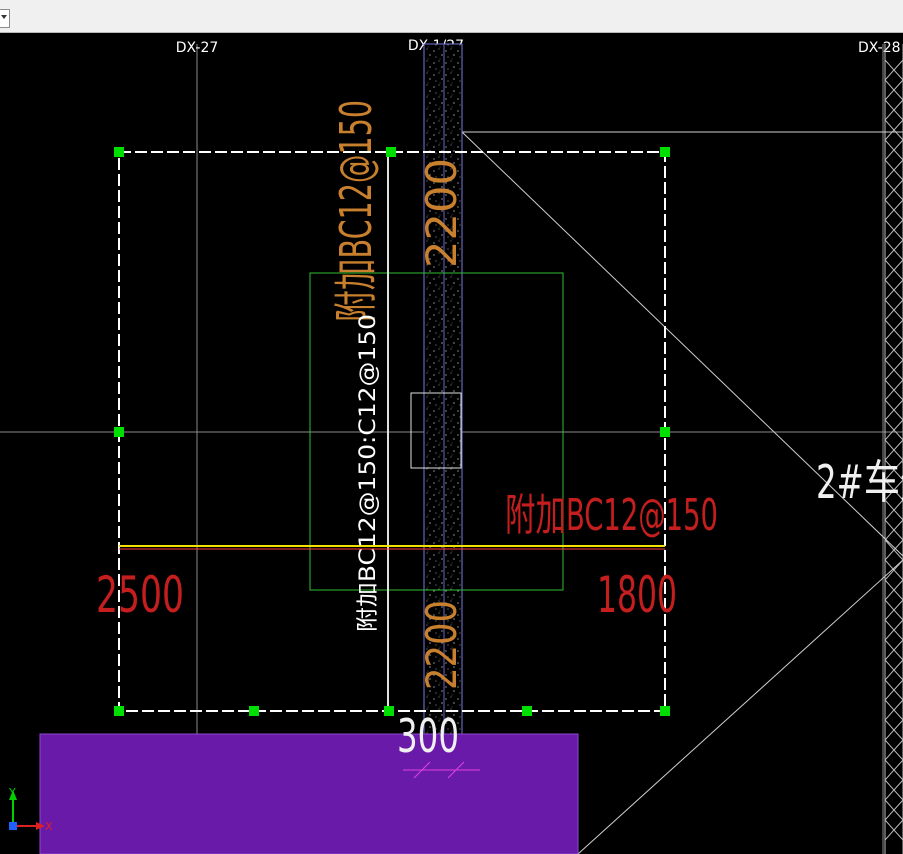  I want to click on ucs-x-label: X, so click(49, 826).